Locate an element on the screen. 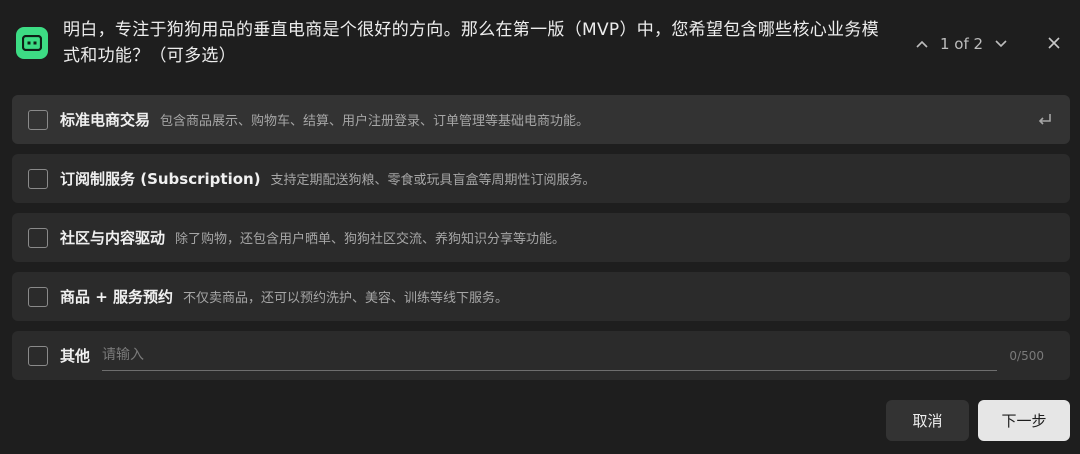  question-pager: 1 of 2 is located at coordinates (961, 44).